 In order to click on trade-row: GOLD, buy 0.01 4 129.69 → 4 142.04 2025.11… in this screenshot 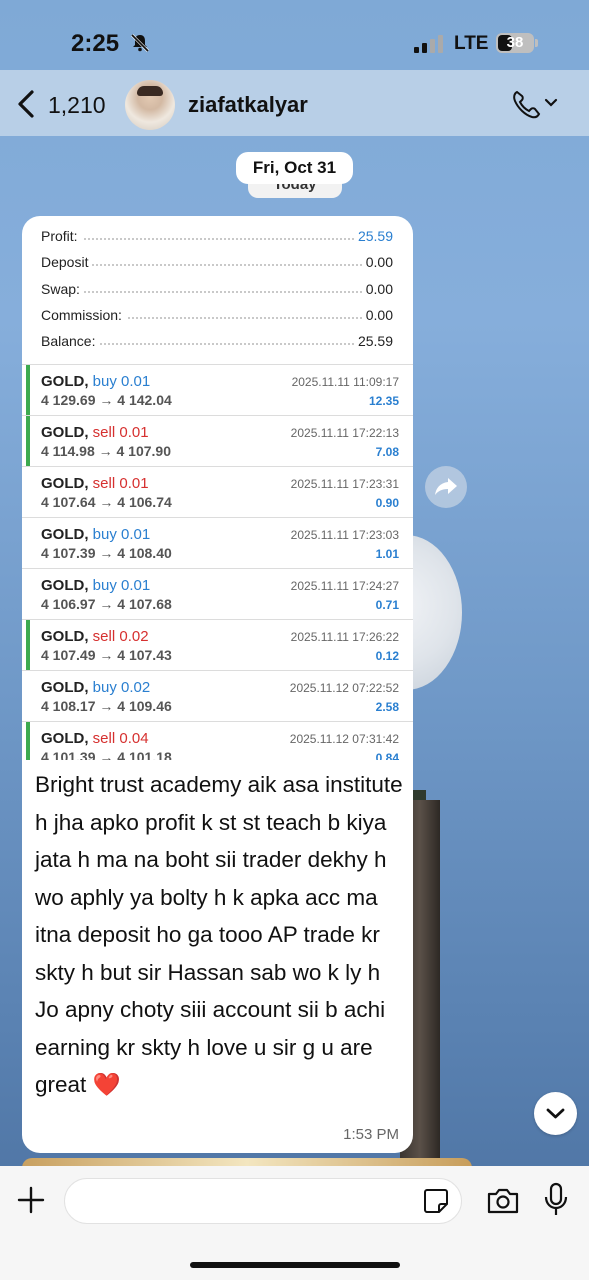, I will do `click(217, 389)`.